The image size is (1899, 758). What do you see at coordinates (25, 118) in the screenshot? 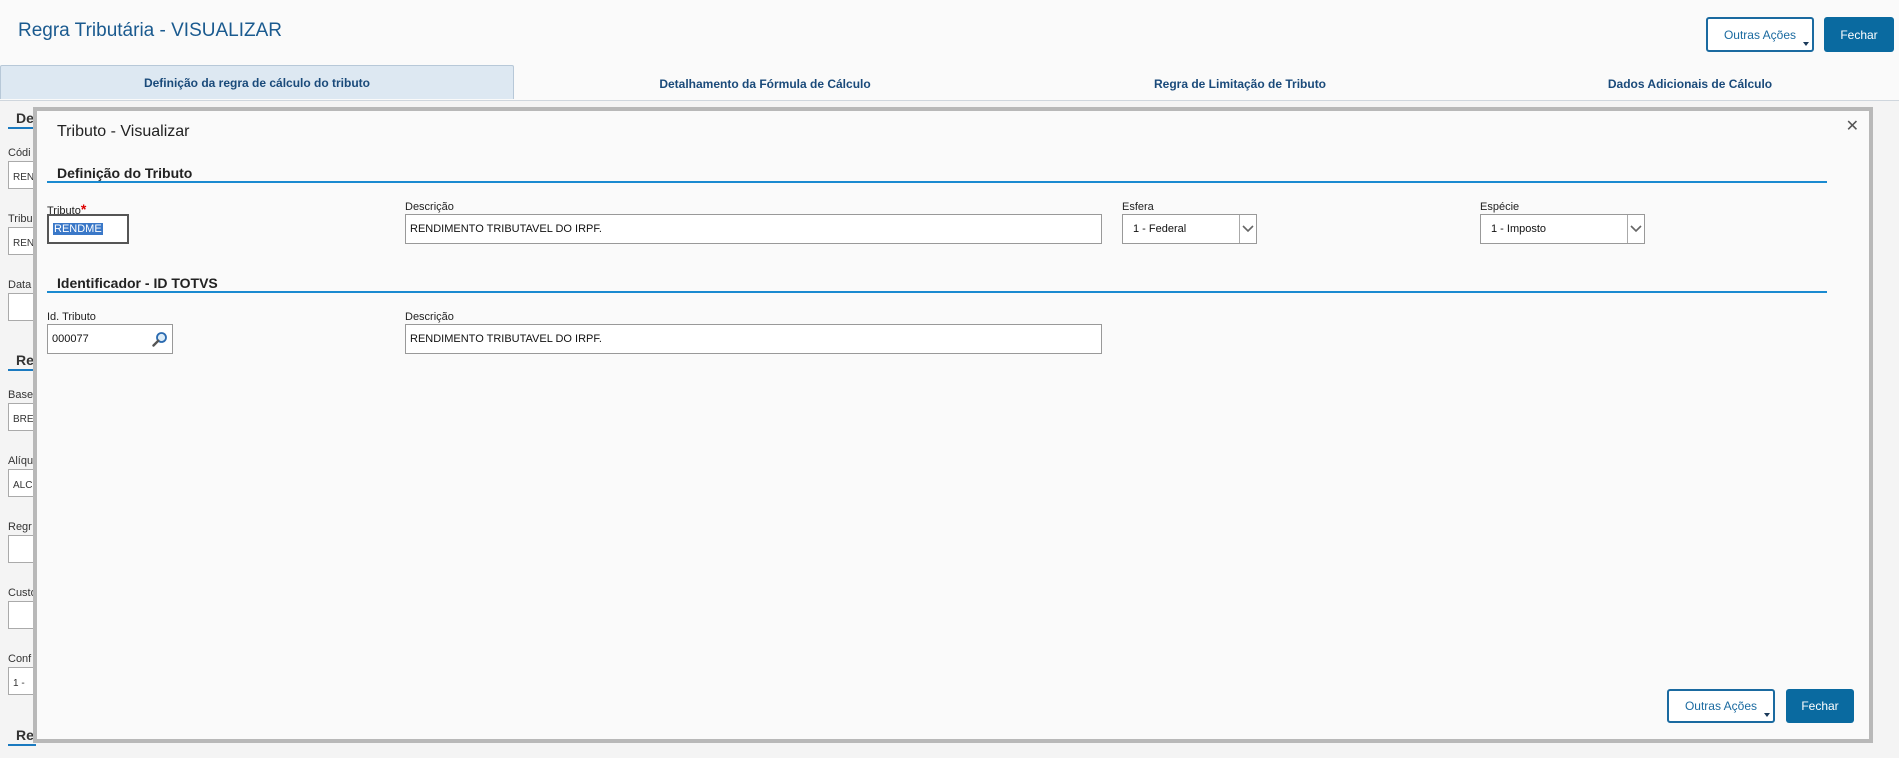
I see `bg-section-heading: De` at bounding box center [25, 118].